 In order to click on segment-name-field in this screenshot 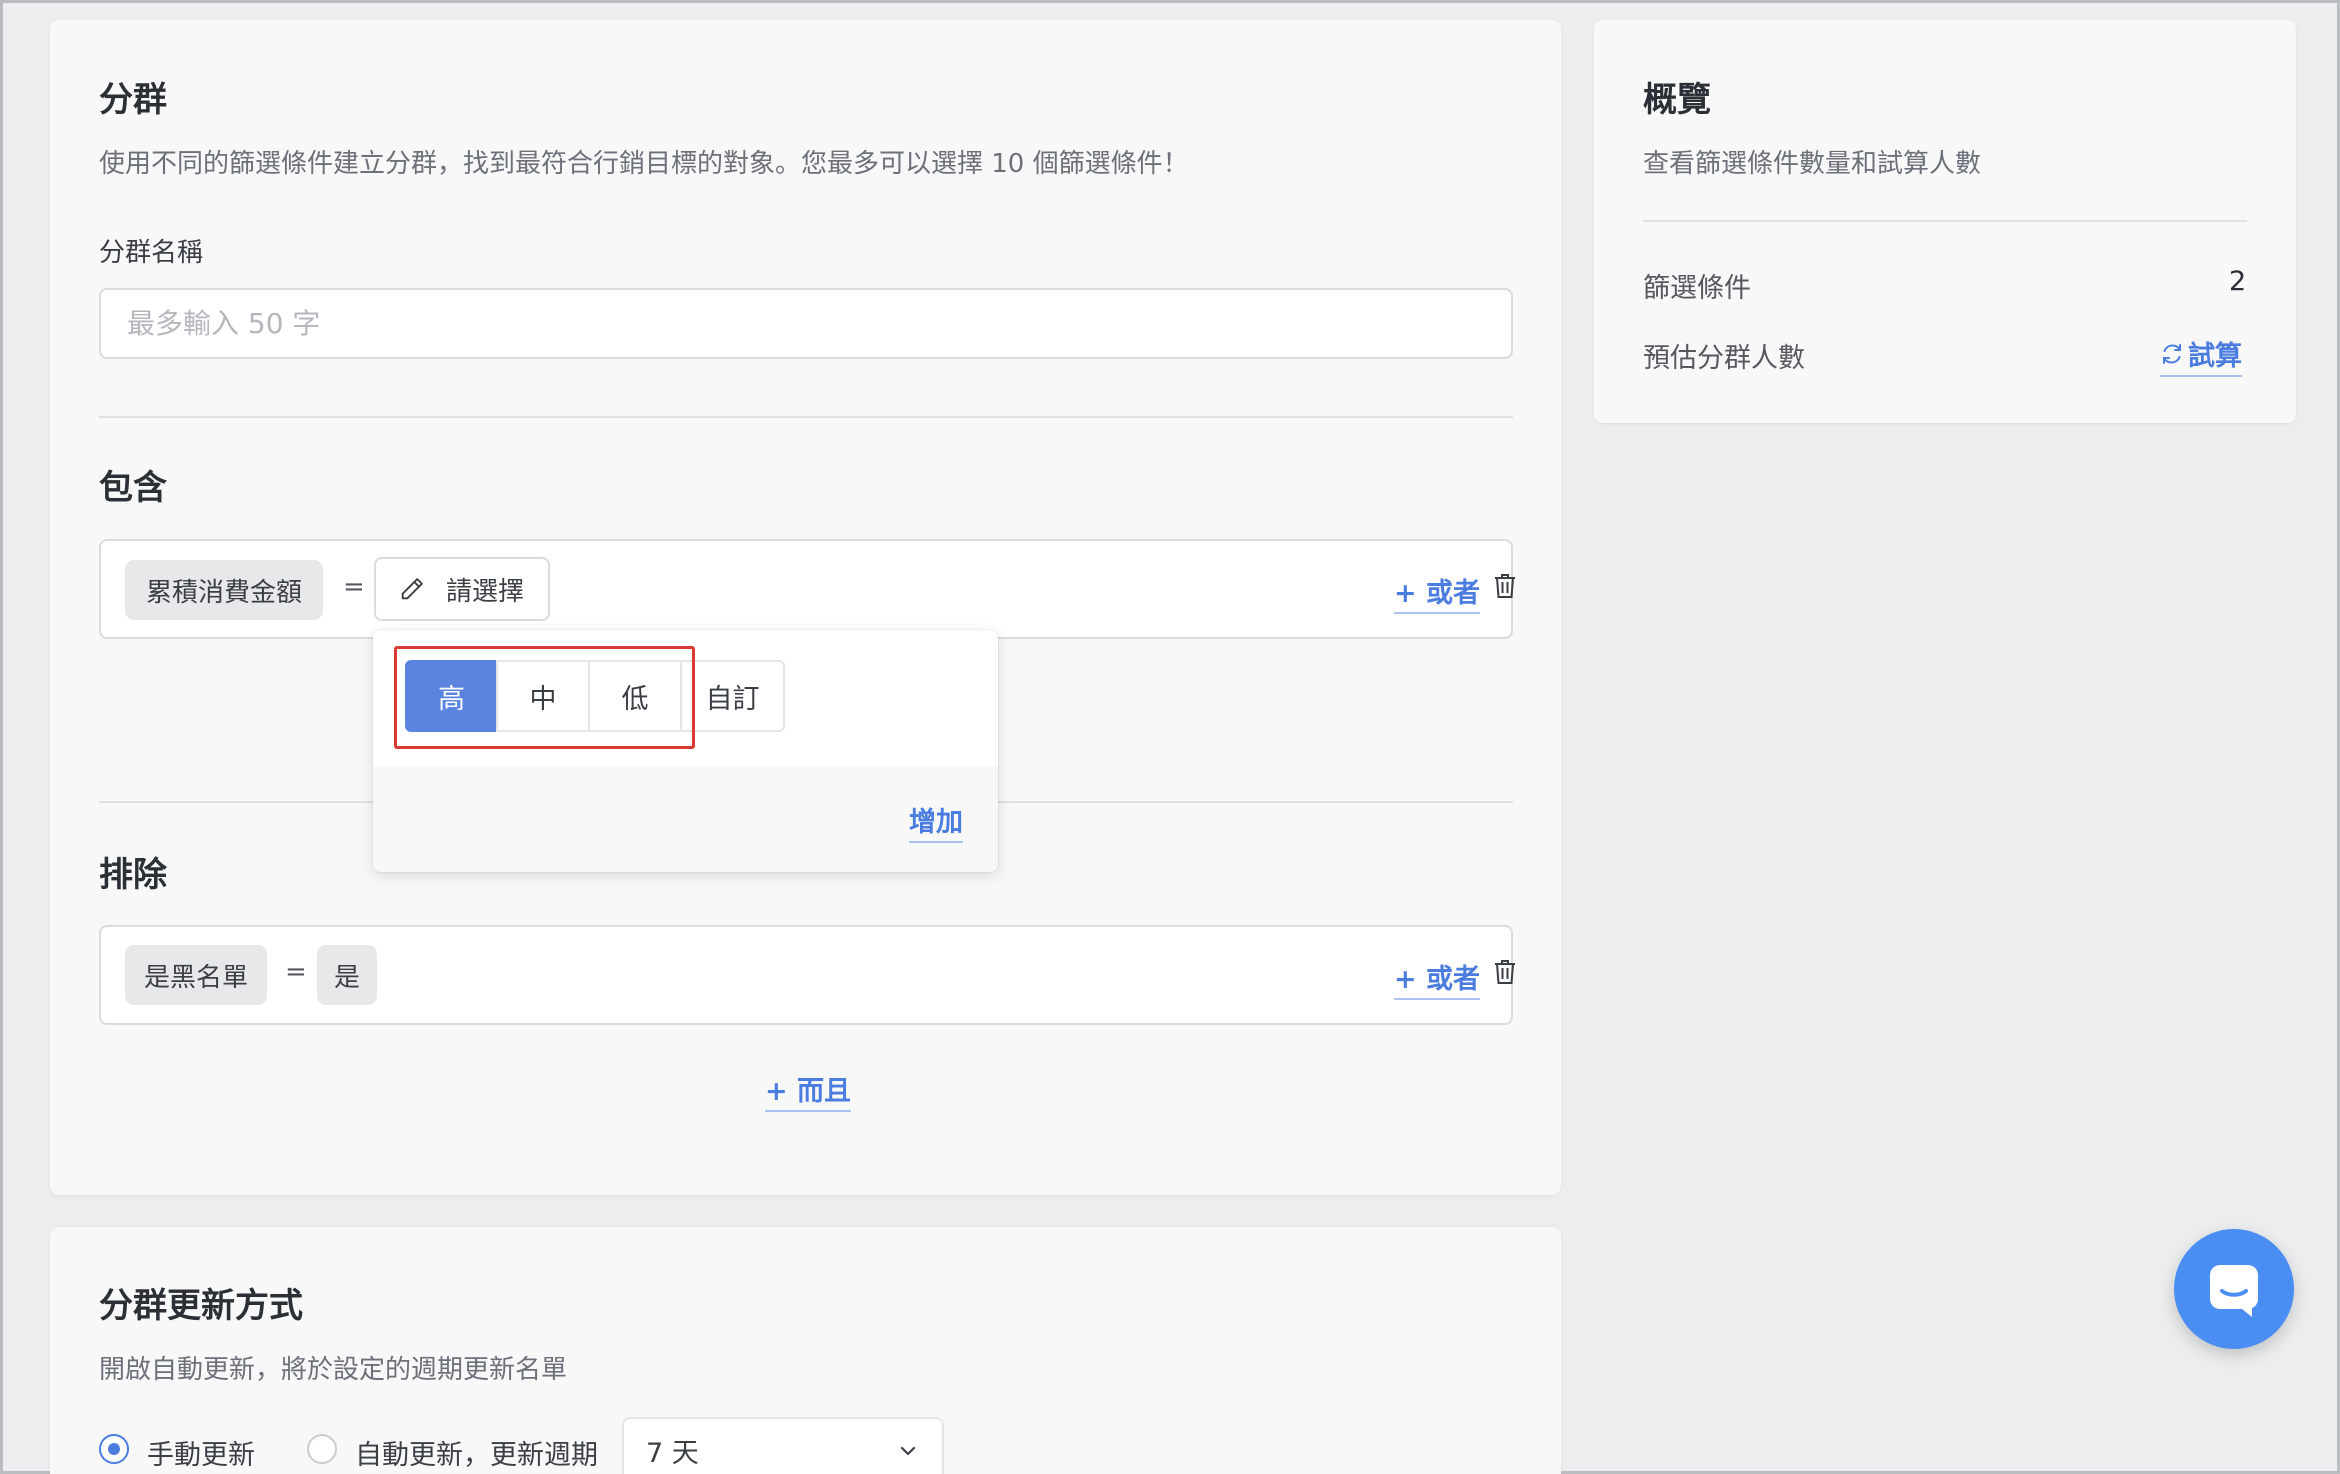, I will do `click(806, 323)`.